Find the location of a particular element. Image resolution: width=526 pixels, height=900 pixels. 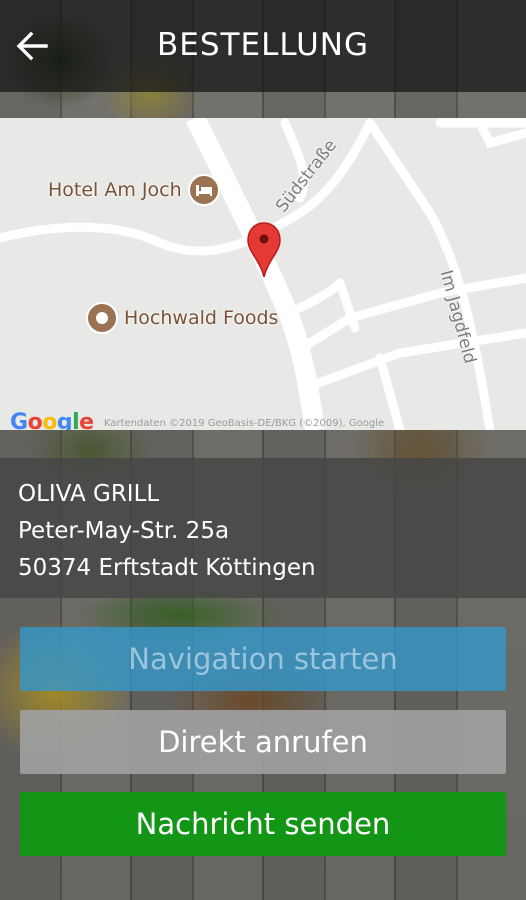

hotel-bed-icon is located at coordinates (203, 190).